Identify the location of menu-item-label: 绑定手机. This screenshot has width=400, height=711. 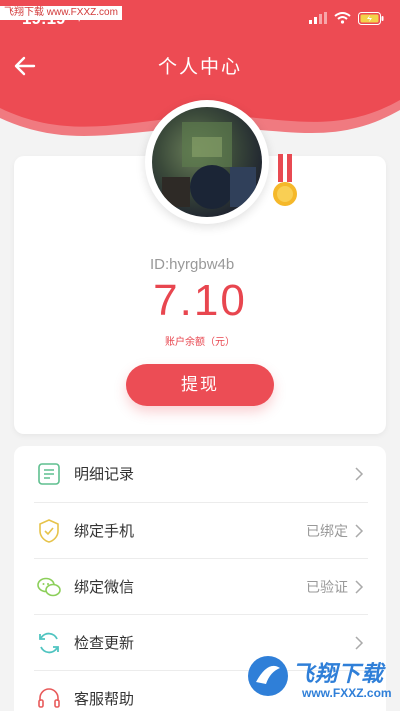
(104, 531).